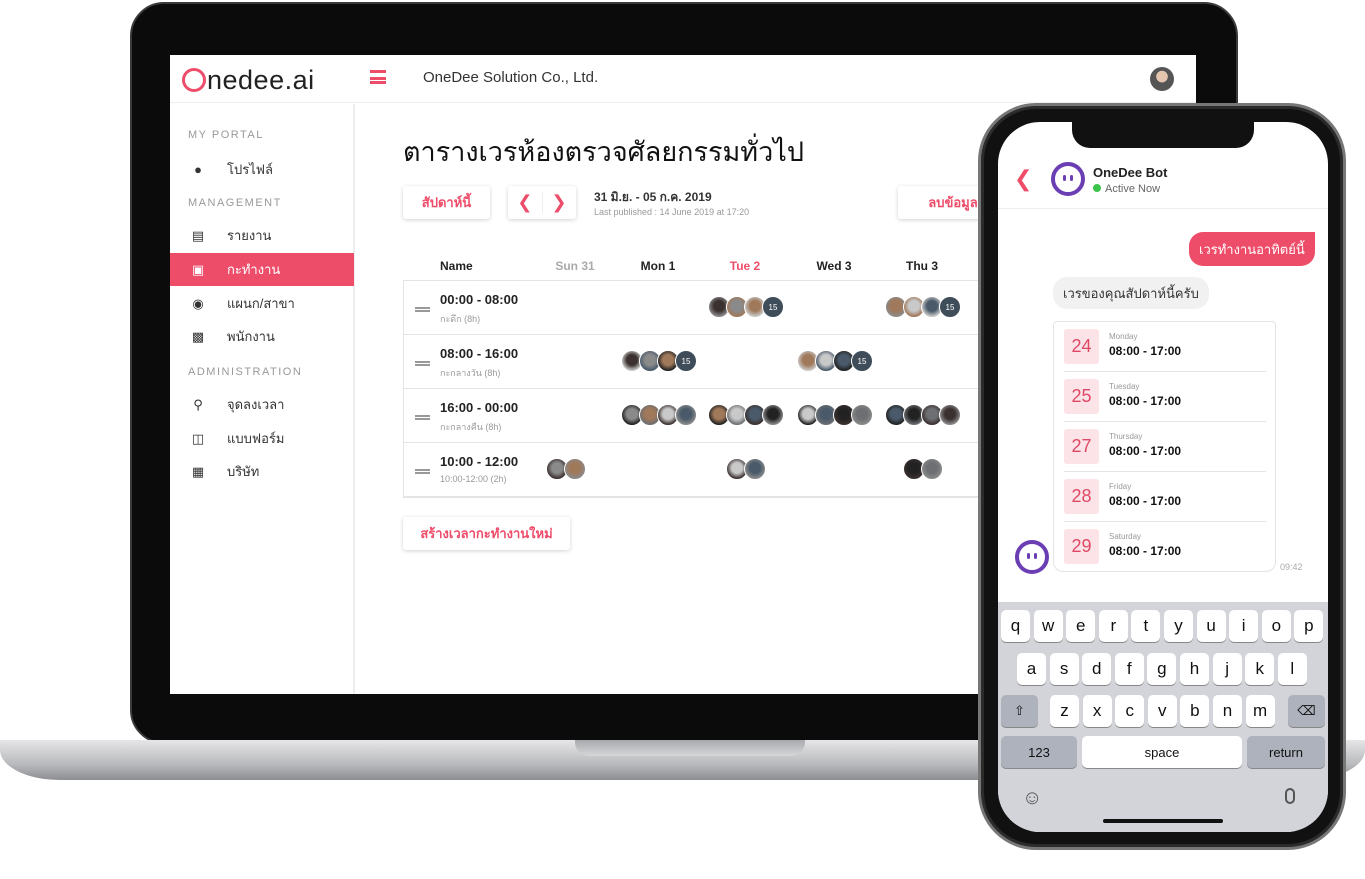  I want to click on shift-entry: 28 Friday 08:00 - 17:00, so click(1165, 497).